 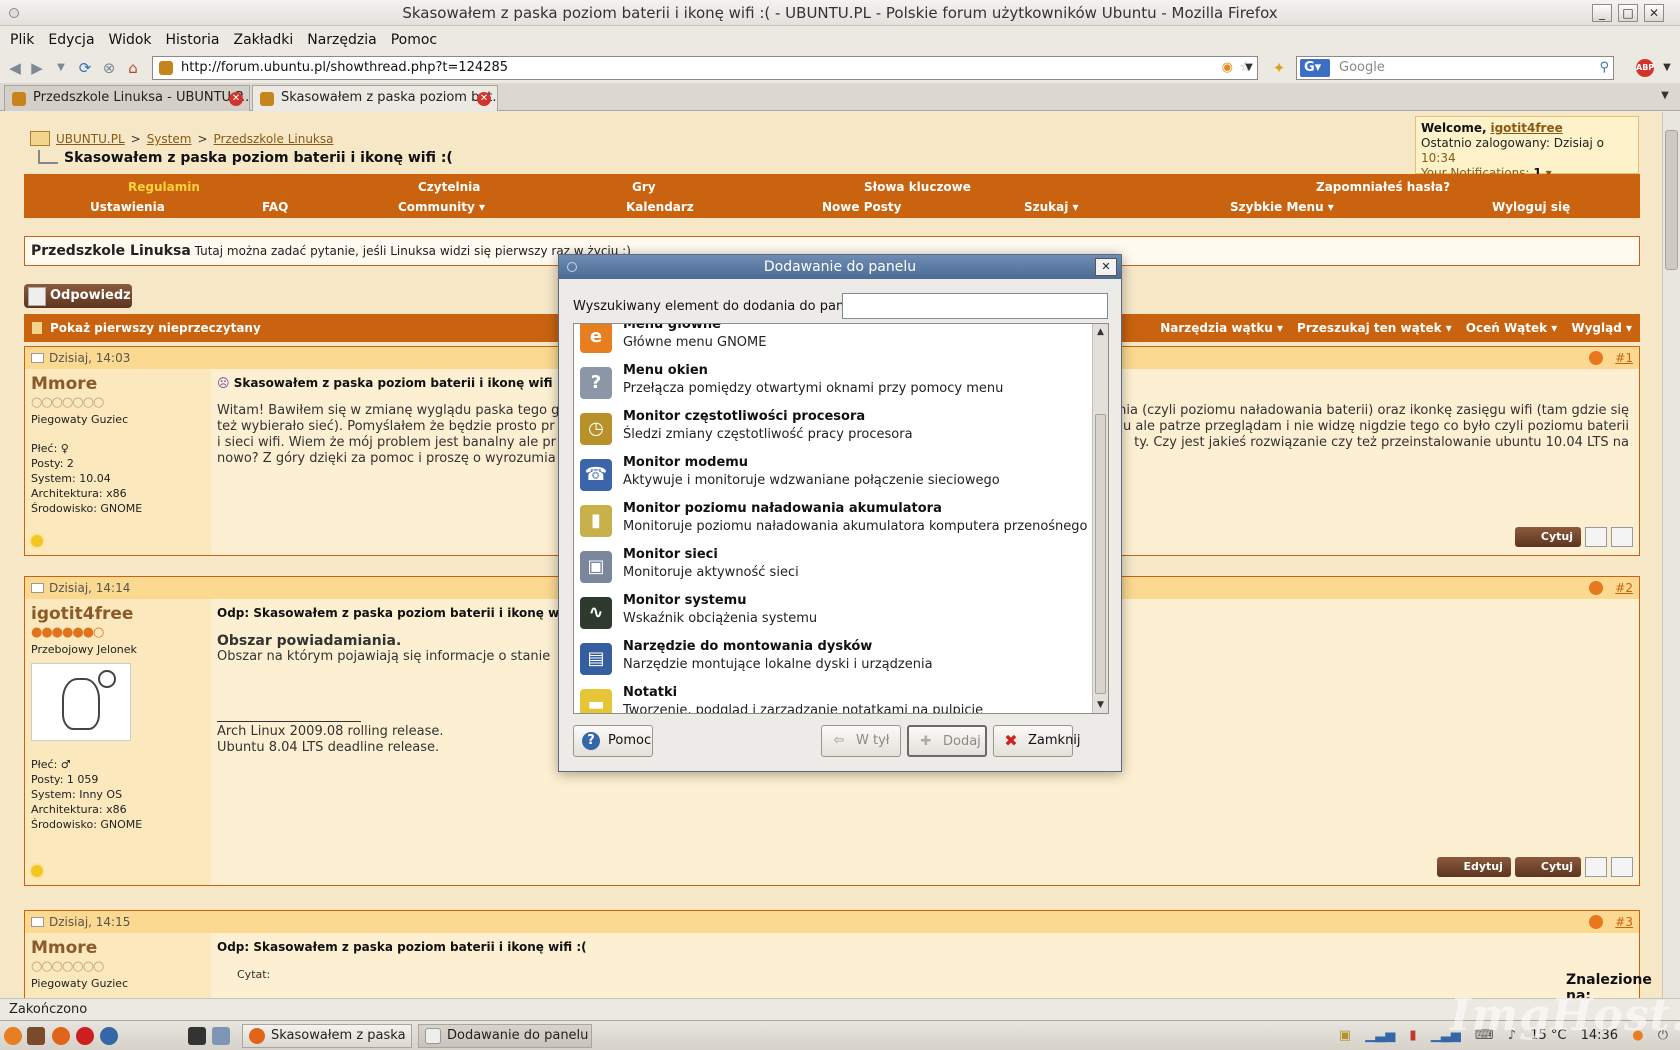 What do you see at coordinates (1374, 328) in the screenshot?
I see `search-thread-menu: Przeszukaj ten wątek ▾` at bounding box center [1374, 328].